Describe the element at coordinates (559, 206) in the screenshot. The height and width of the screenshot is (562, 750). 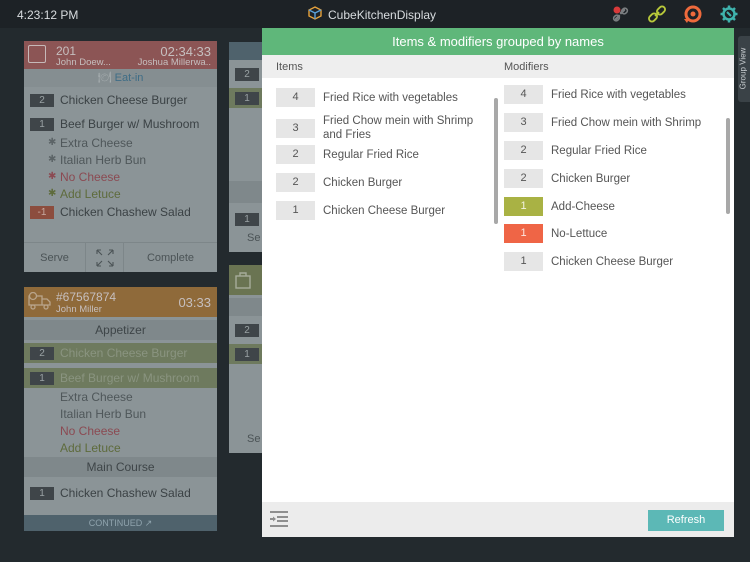
I see `modifier-row-add: 1 Add-Cheese` at that location.